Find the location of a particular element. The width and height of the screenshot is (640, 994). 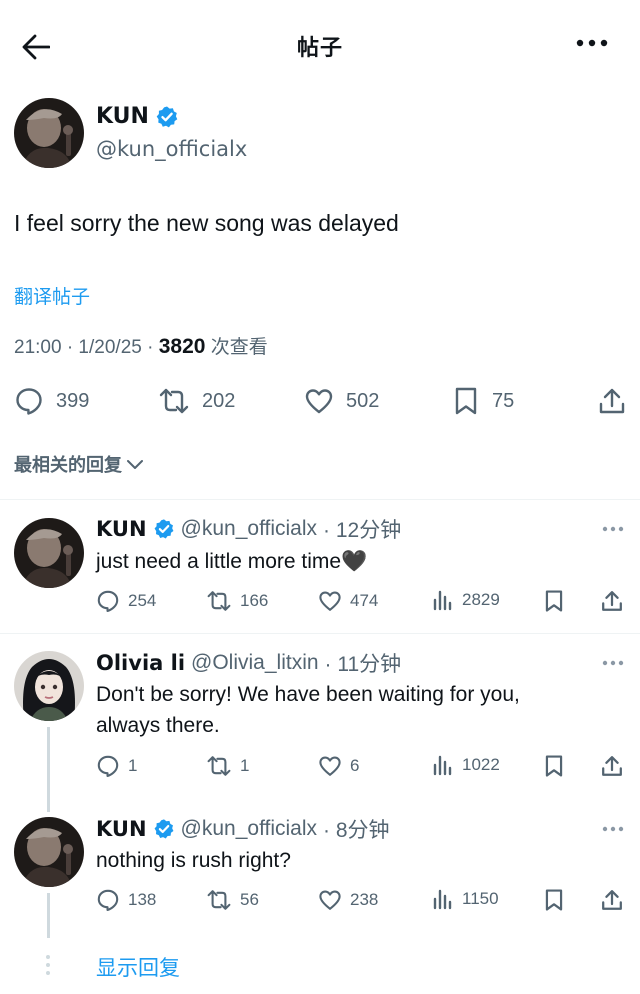

reply-time: · 11分钟 is located at coordinates (363, 664).